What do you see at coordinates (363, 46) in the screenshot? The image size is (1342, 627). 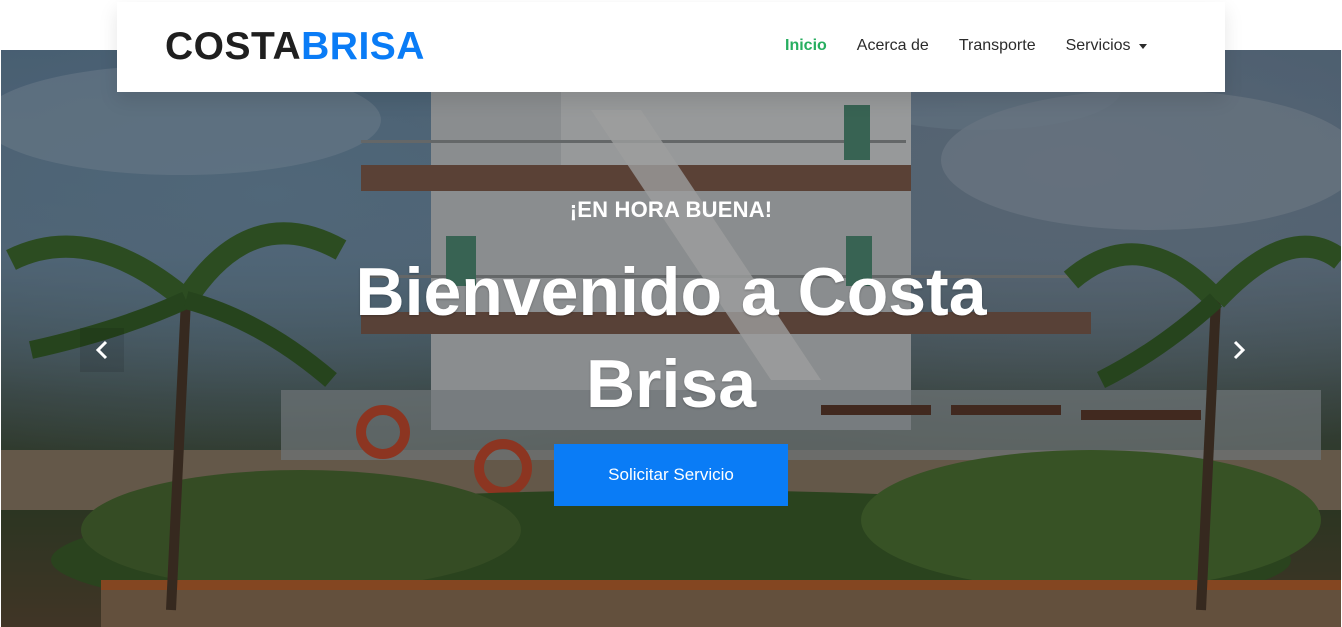 I see `brand-name-part2: BRISA` at bounding box center [363, 46].